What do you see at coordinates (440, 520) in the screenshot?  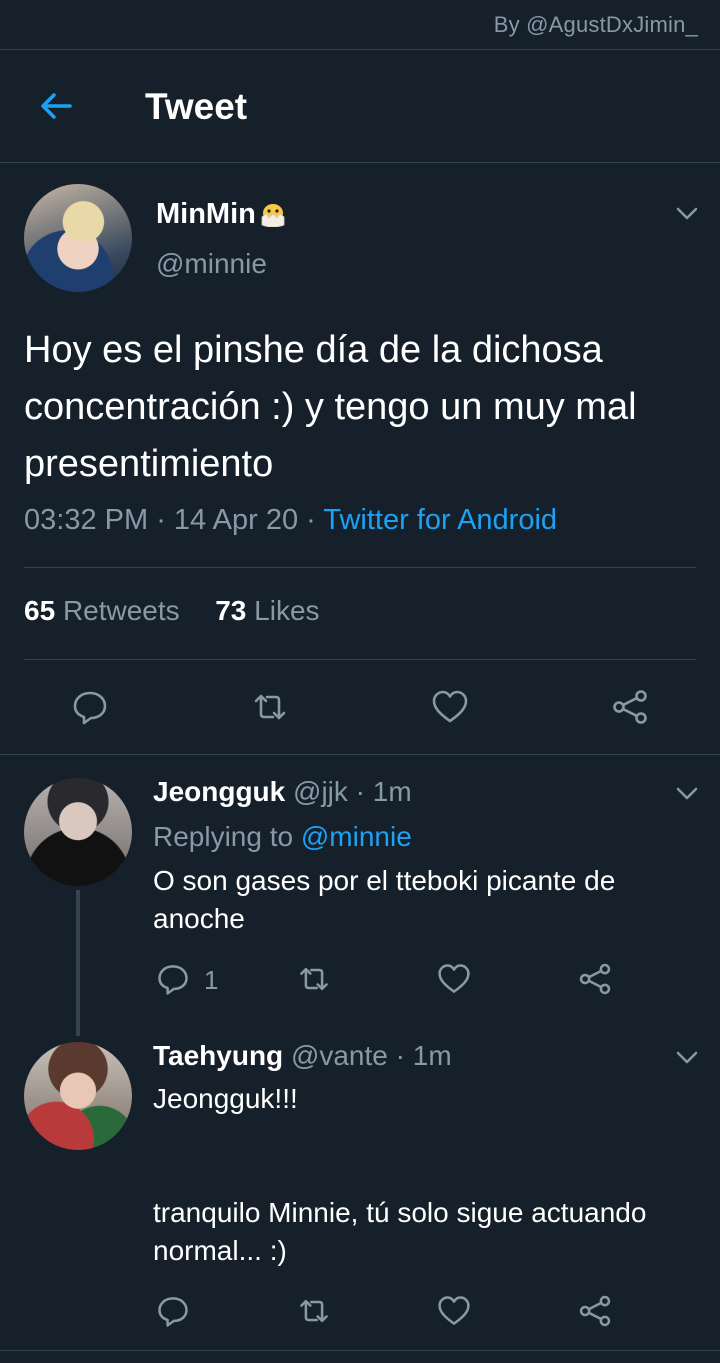 I see `tweet-source-link: Twitter for Android` at bounding box center [440, 520].